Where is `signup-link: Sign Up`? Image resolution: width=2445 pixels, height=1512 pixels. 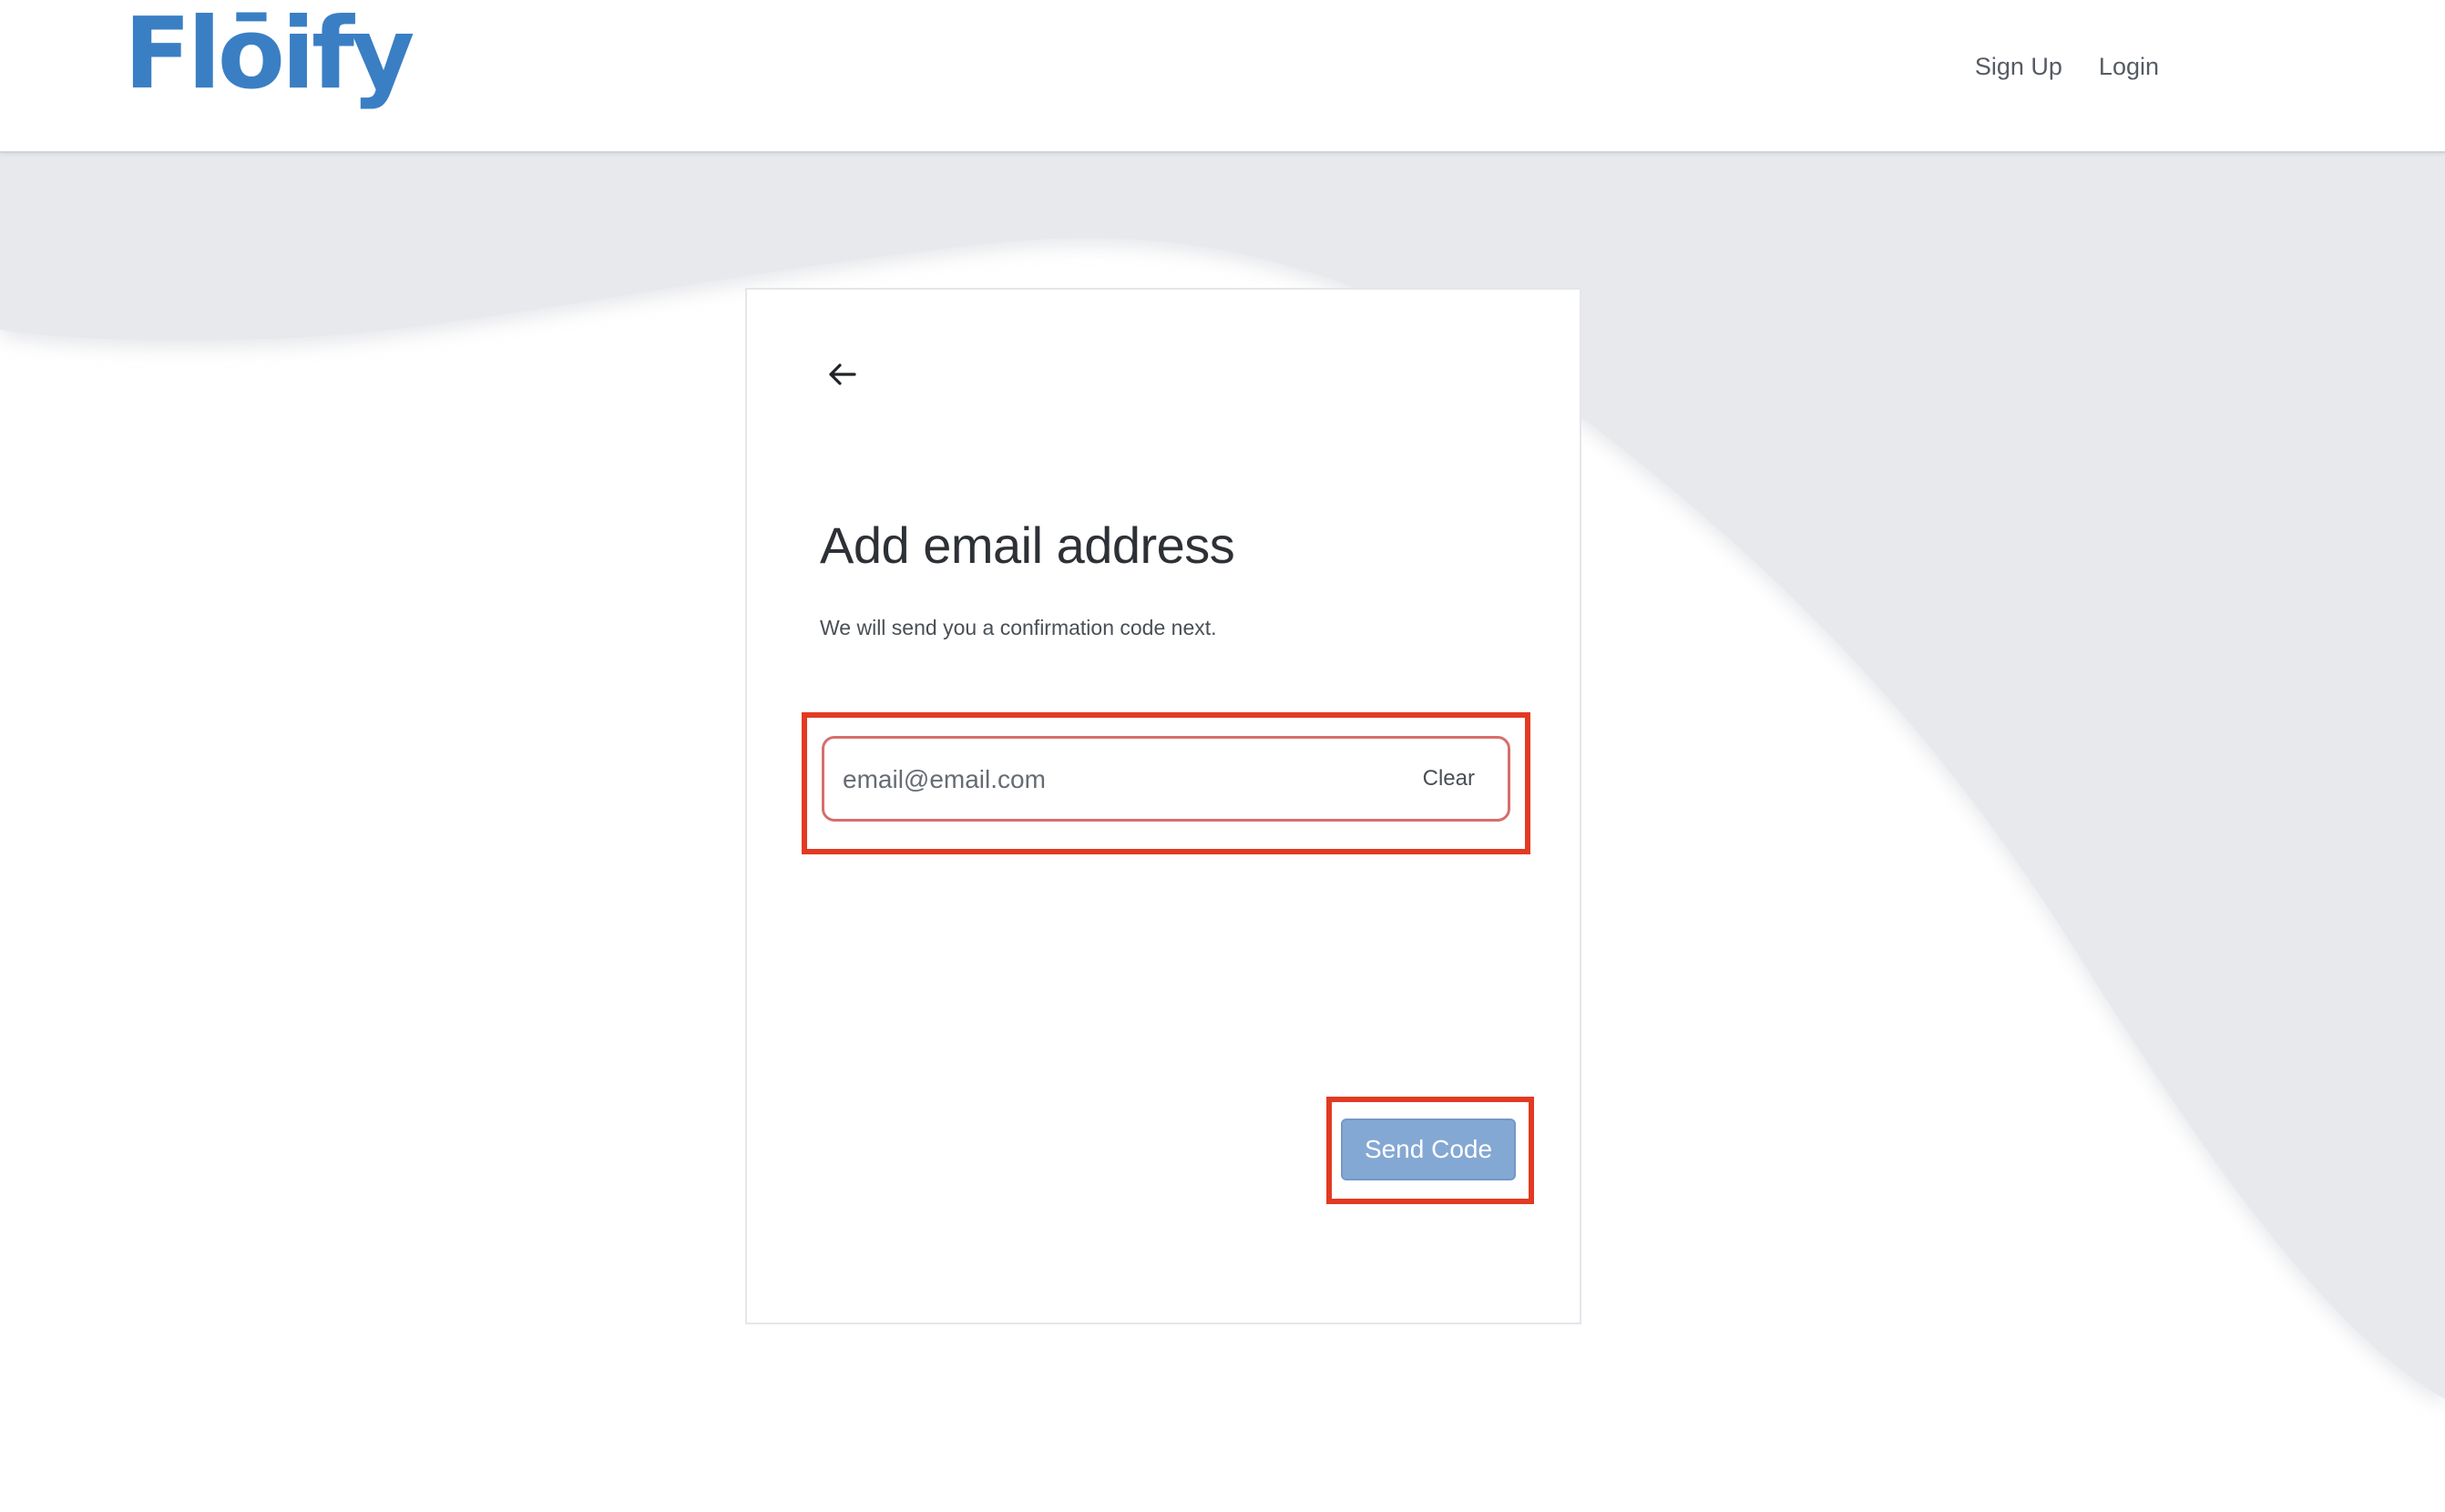 signup-link: Sign Up is located at coordinates (2018, 67).